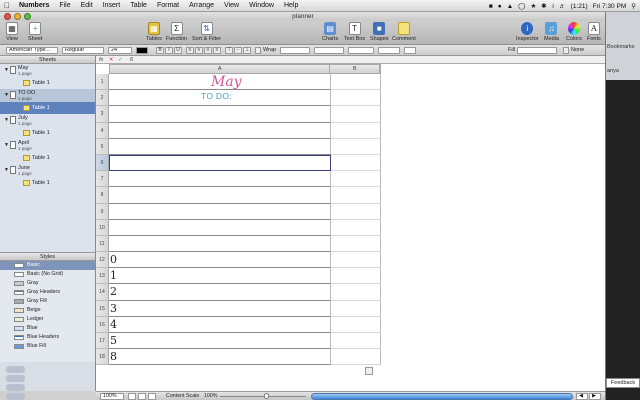 This screenshot has width=640, height=400. I want to click on table-resize-handle, so click(369, 371).